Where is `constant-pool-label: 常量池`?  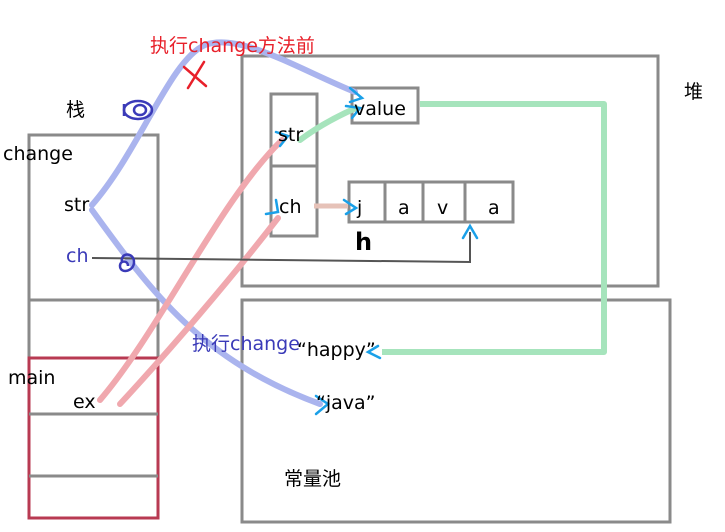
constant-pool-label: 常量池 is located at coordinates (312, 479).